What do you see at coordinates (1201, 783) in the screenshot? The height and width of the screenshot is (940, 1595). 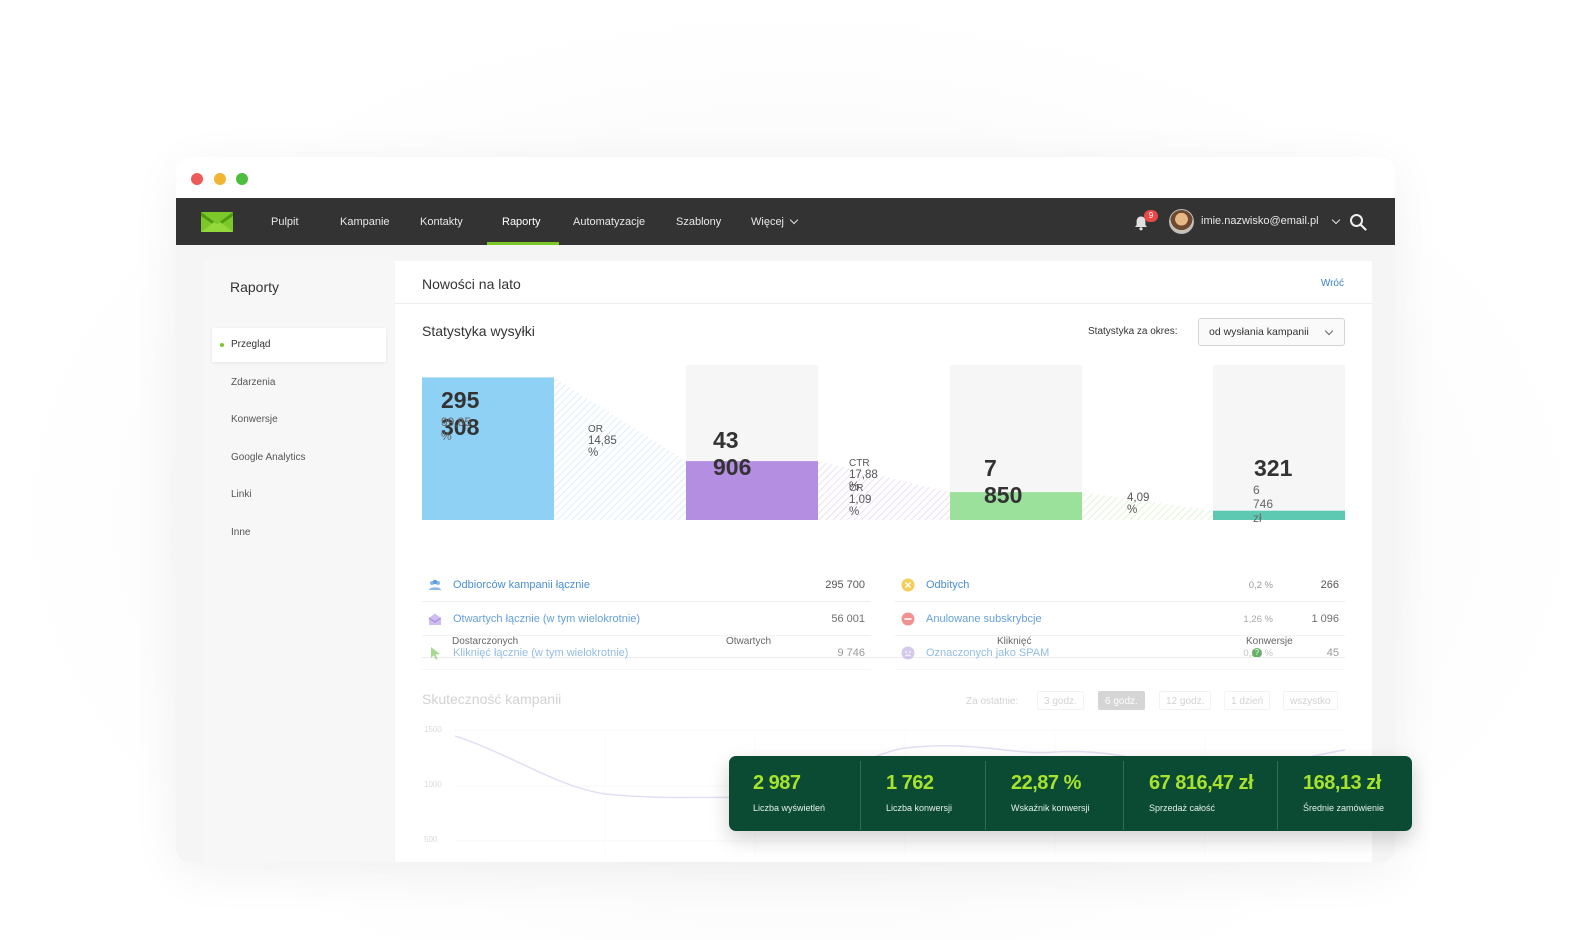 I see `kpi-value: 67 816,47 zł` at bounding box center [1201, 783].